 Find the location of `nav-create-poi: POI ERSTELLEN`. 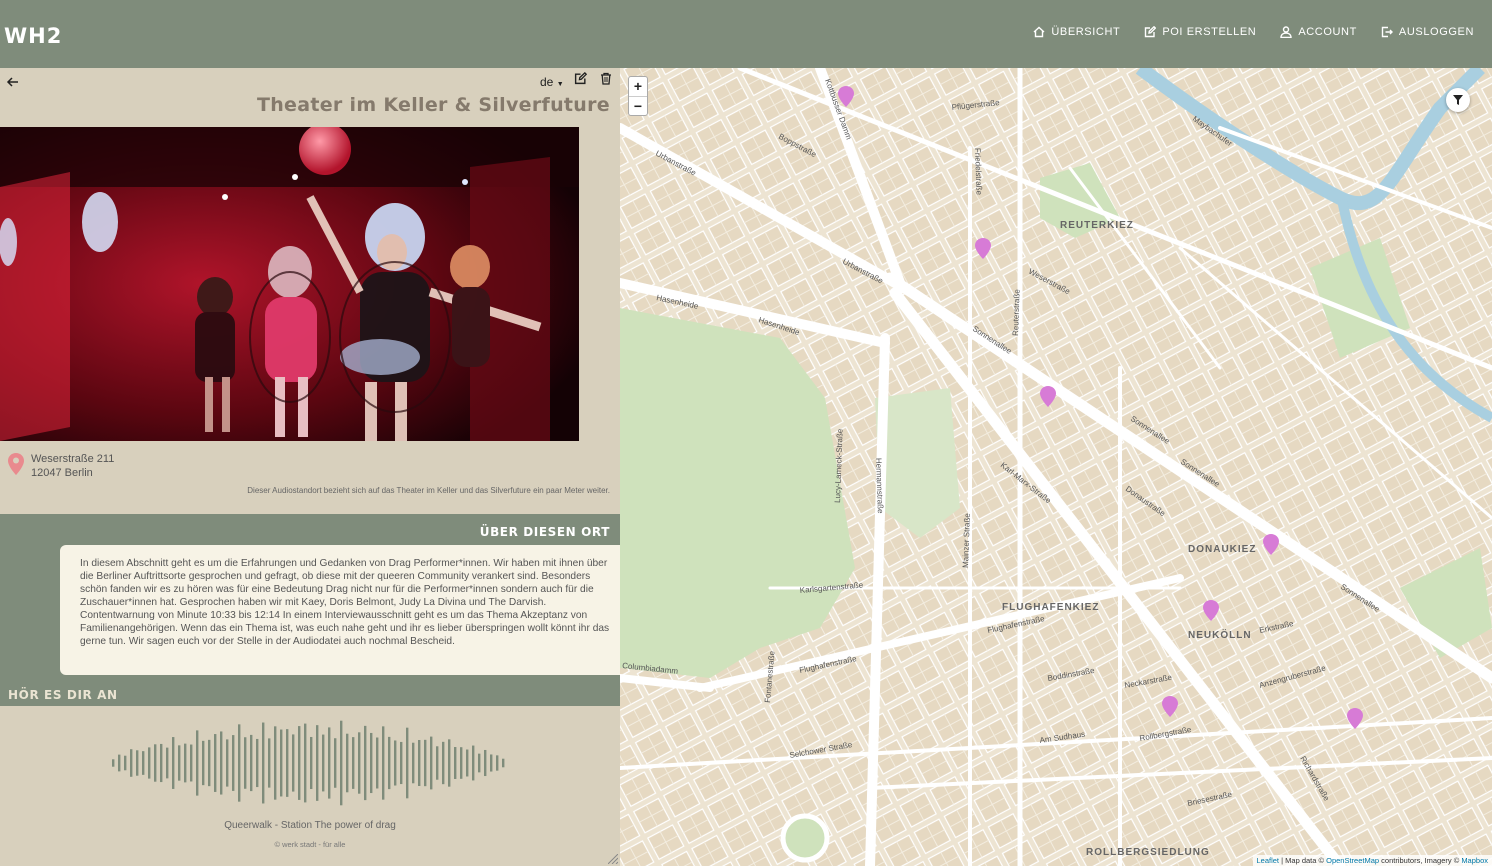

nav-create-poi: POI ERSTELLEN is located at coordinates (1200, 32).